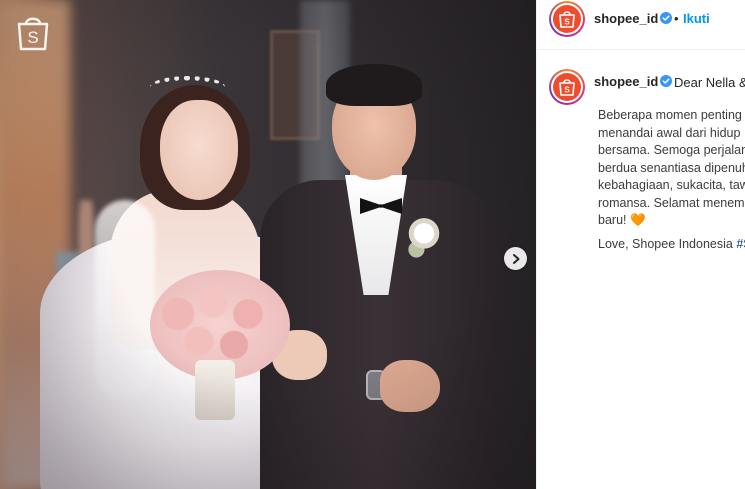  Describe the element at coordinates (671, 150) in the screenshot. I see `caption-line: bersama. Semoga perjalan` at that location.